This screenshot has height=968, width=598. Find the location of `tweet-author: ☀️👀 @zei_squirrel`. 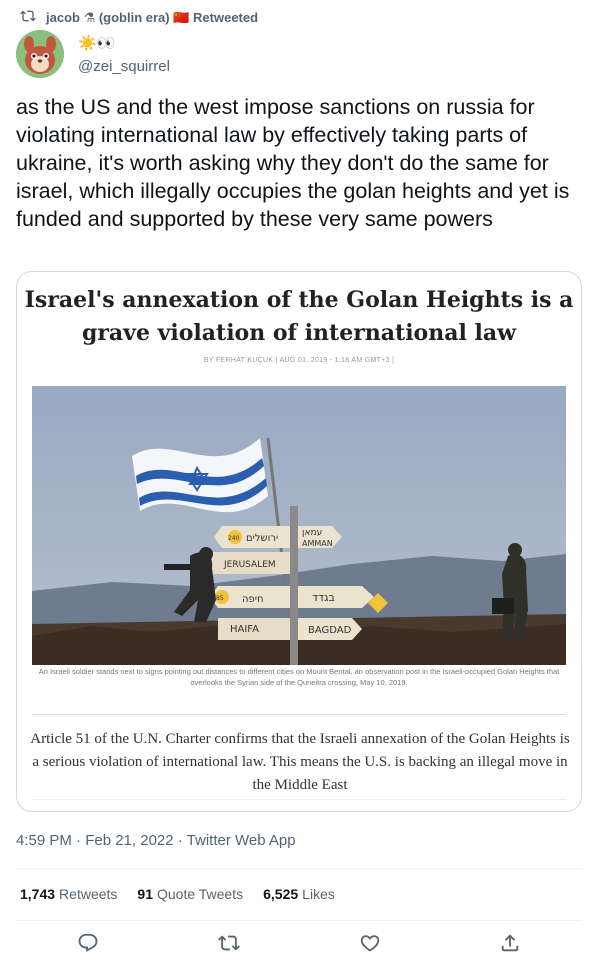

tweet-author: ☀️👀 @zei_squirrel is located at coordinates (93, 54).